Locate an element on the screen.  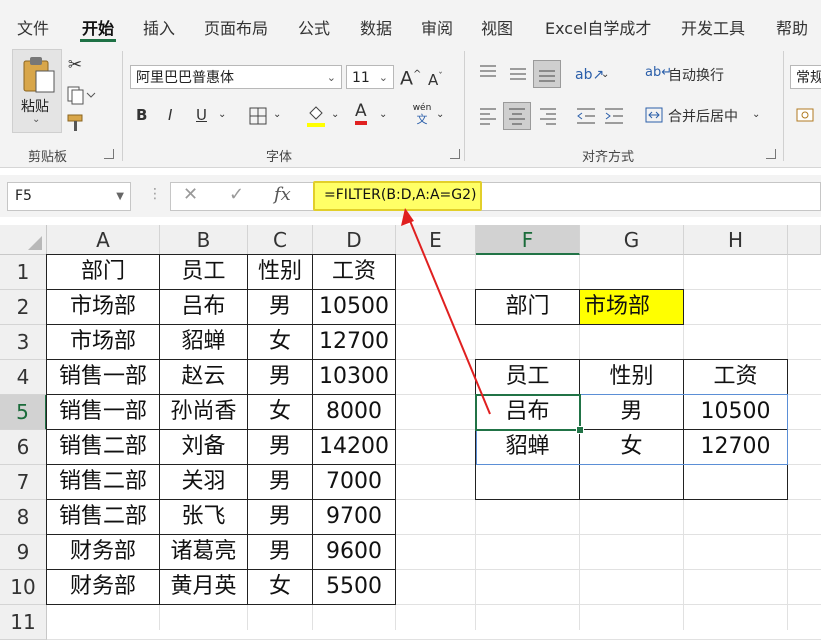
formula-input is located at coordinates (495, 196).